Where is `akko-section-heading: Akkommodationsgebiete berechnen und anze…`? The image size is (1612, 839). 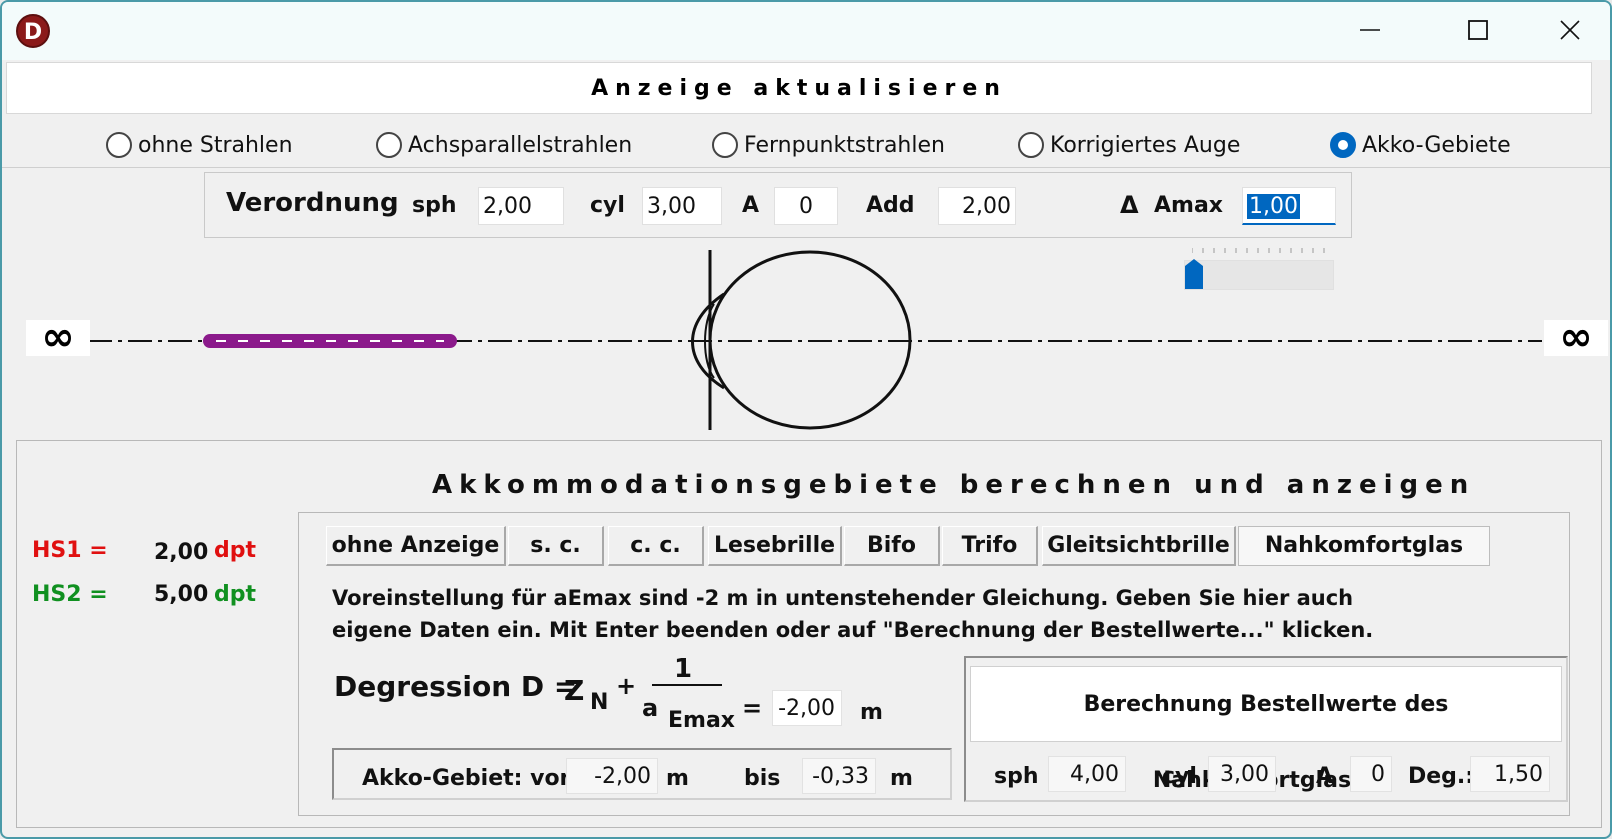 akko-section-heading: Akkommodationsgebiete berechnen und anze… is located at coordinates (954, 485).